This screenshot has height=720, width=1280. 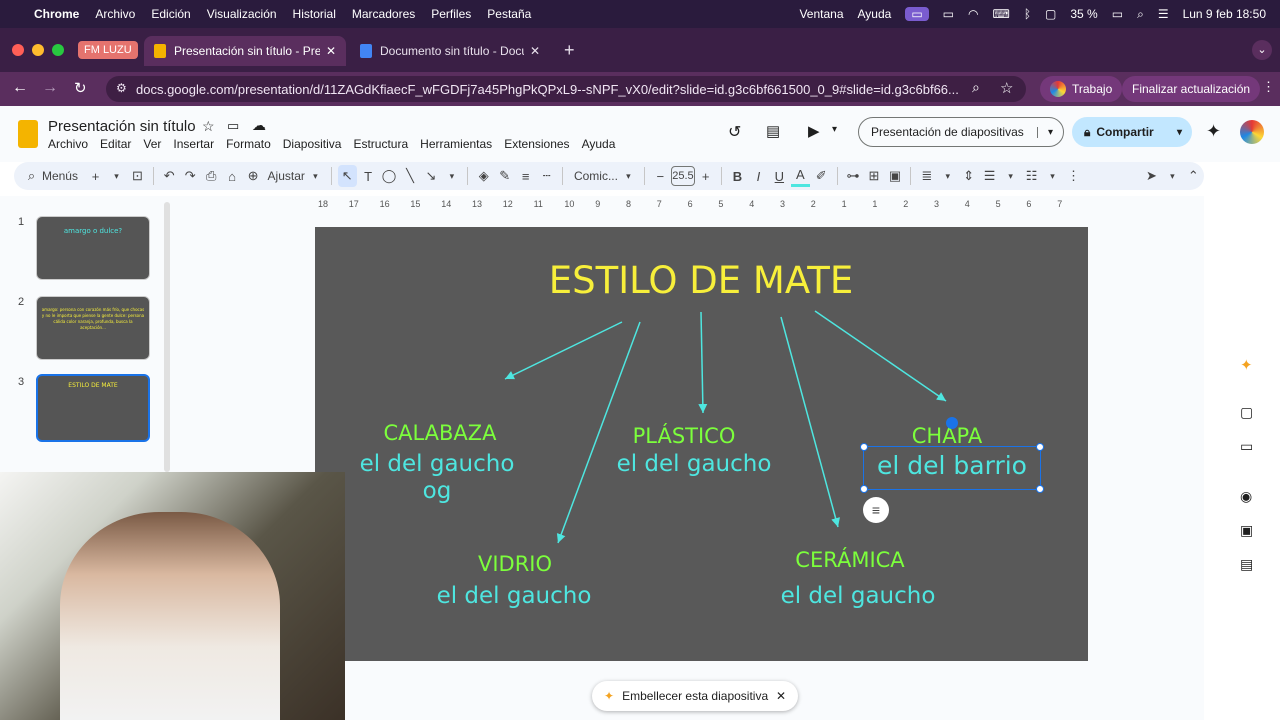 I want to click on present-icon: ▤, so click(x=1246, y=564).